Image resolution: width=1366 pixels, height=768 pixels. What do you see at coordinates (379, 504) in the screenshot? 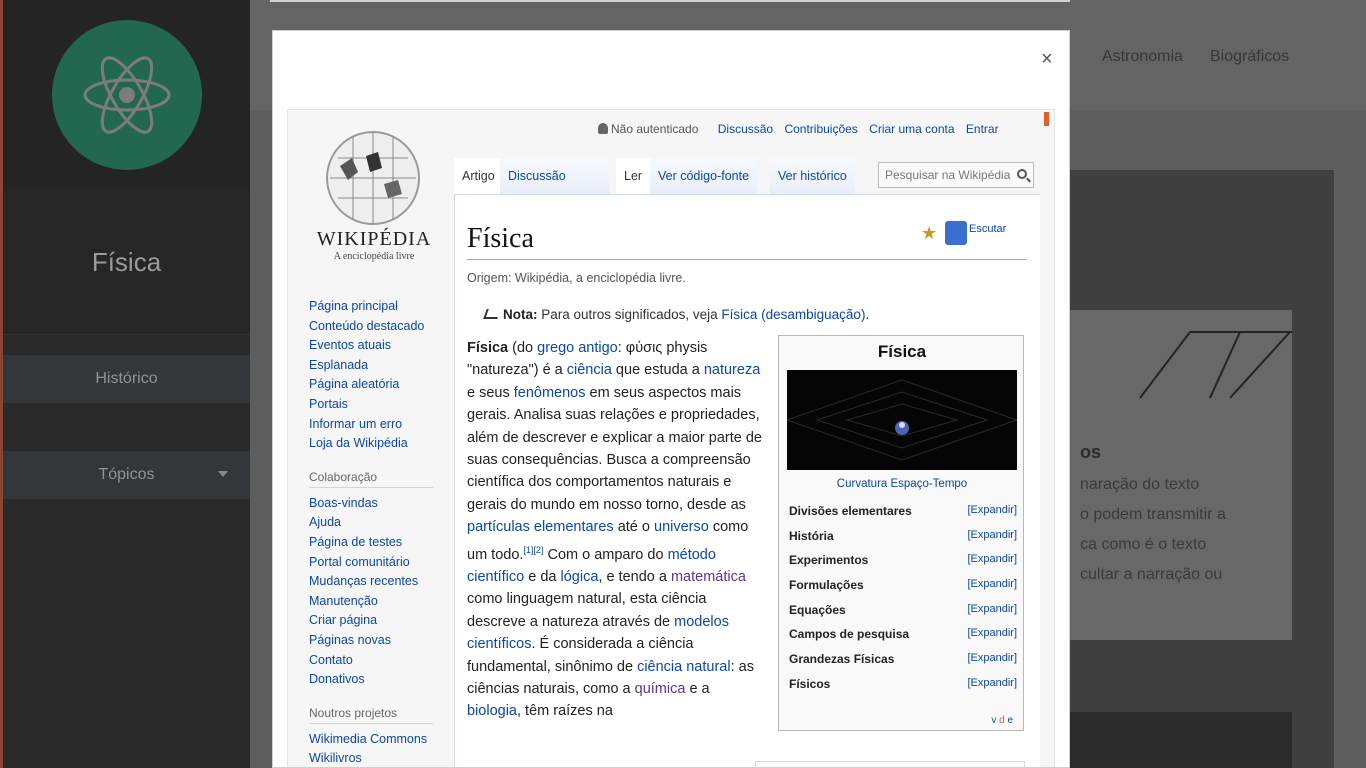
I see `wiki-collab-link: Boas-vindas` at bounding box center [379, 504].